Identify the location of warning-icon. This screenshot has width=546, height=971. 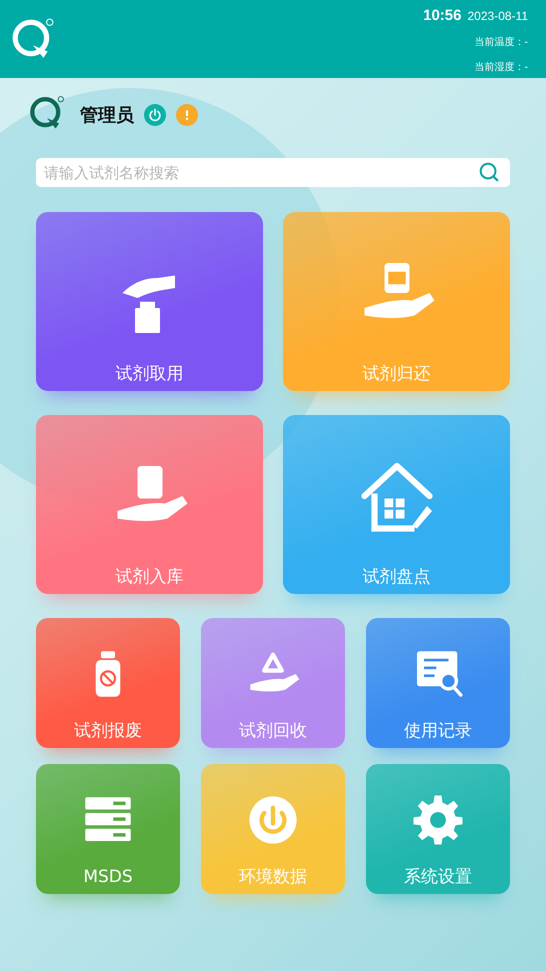
(187, 115).